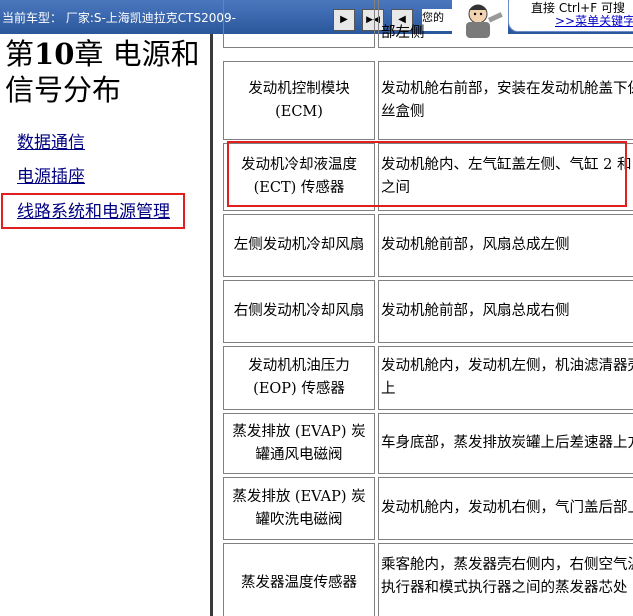 The width and height of the screenshot is (633, 616). I want to click on nav-link-data-communication: 数据通信, so click(51, 140).